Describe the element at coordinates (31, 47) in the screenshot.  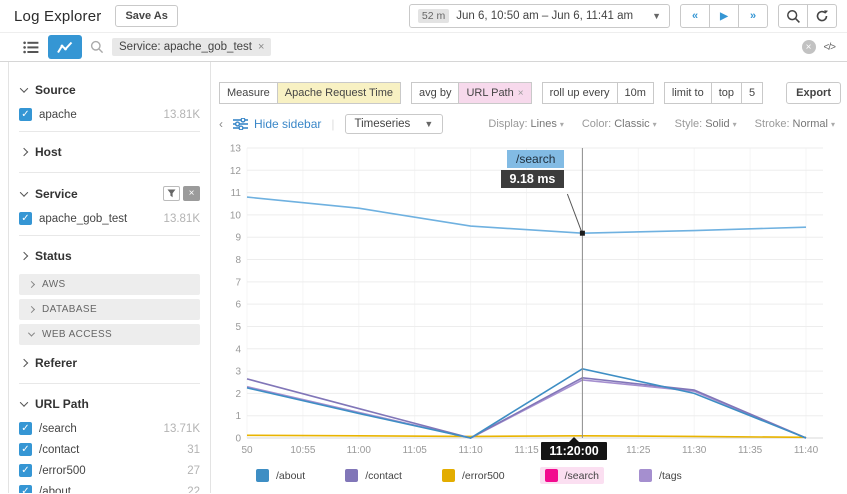
I see `list-view-button` at that location.